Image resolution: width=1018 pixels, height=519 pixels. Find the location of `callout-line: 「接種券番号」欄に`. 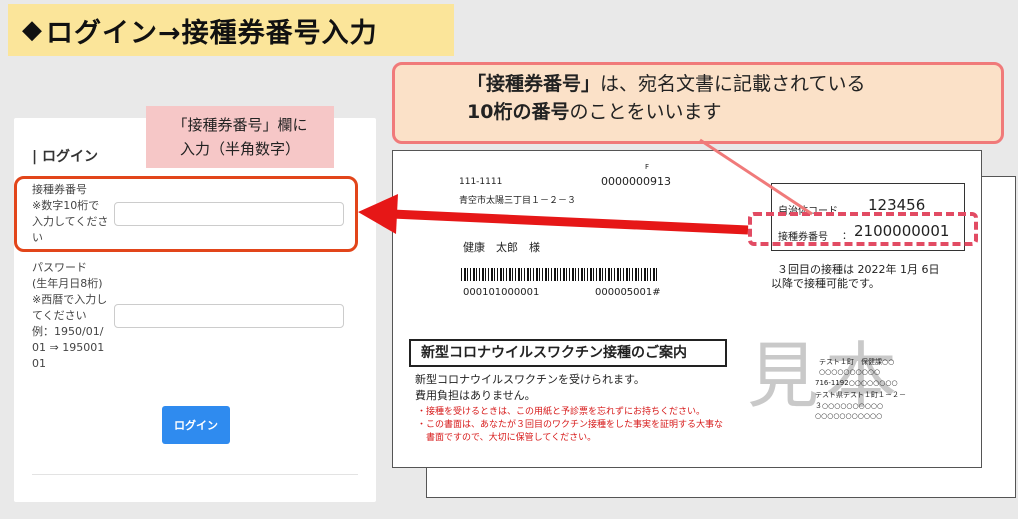

callout-line: 「接種券番号」欄に is located at coordinates (240, 125).